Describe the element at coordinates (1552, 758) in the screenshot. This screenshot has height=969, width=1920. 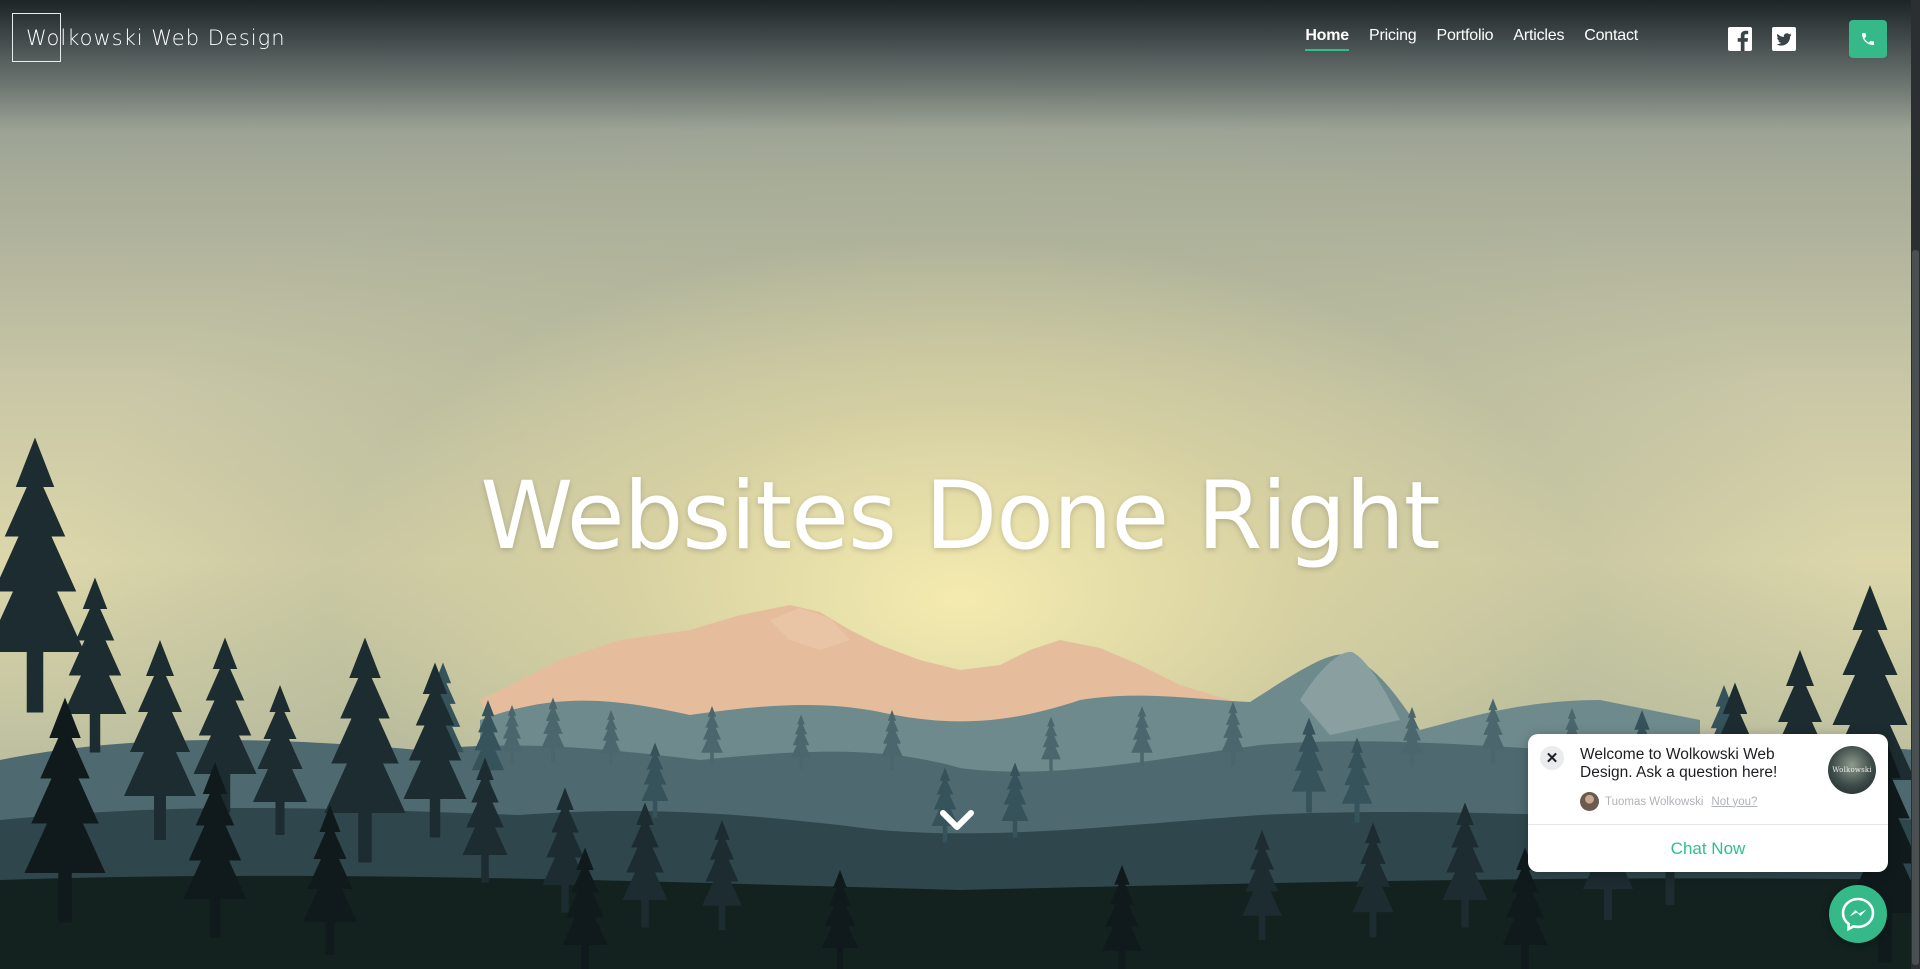
I see `close-icon: ✕` at that location.